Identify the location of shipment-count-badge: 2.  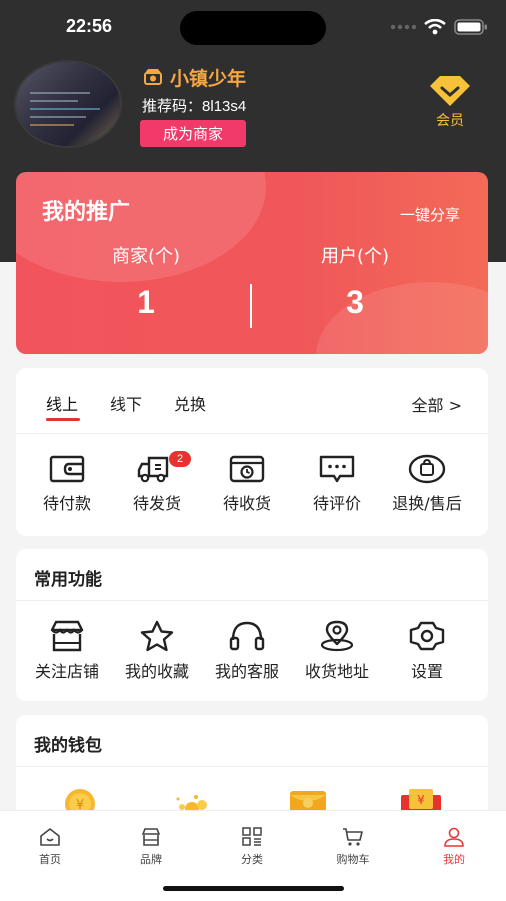
(180, 459).